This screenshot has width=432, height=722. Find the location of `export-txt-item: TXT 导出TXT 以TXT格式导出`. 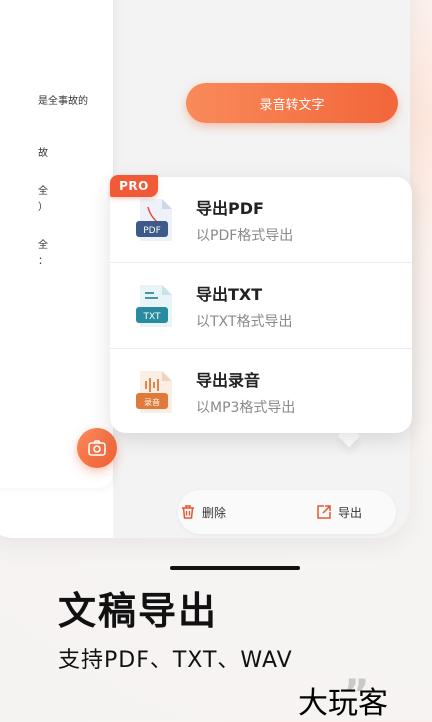

export-txt-item: TXT 导出TXT 以TXT格式导出 is located at coordinates (261, 305).